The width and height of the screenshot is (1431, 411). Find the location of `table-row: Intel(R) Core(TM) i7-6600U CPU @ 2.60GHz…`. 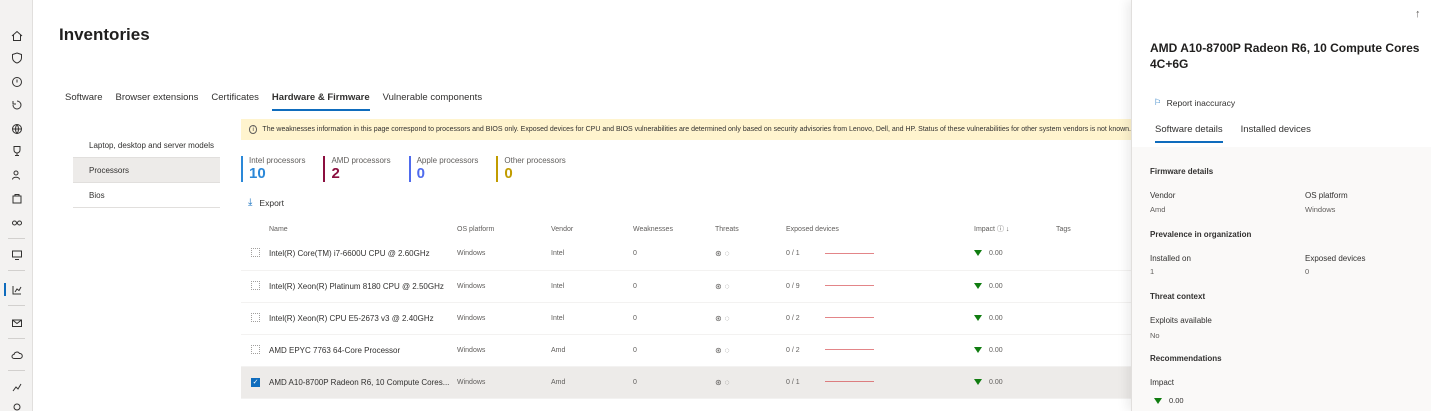

table-row: Intel(R) Core(TM) i7-6600U CPU @ 2.60GHz… is located at coordinates (686, 254).